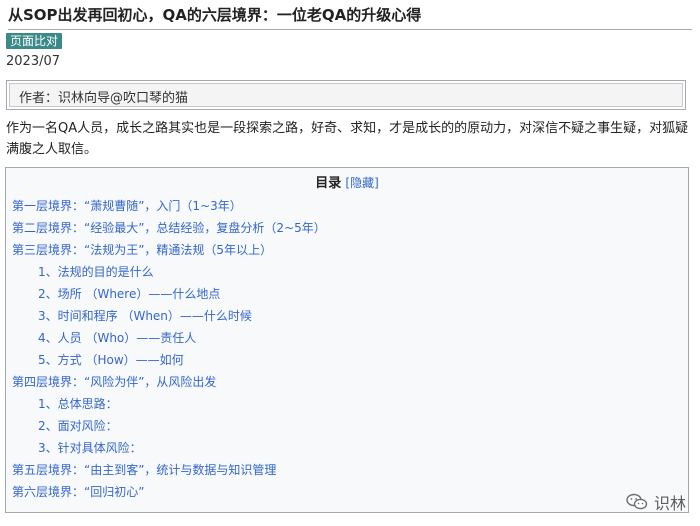  I want to click on toc-item: 第四层境界：“风险为伴”，从风险出发, so click(169, 382).